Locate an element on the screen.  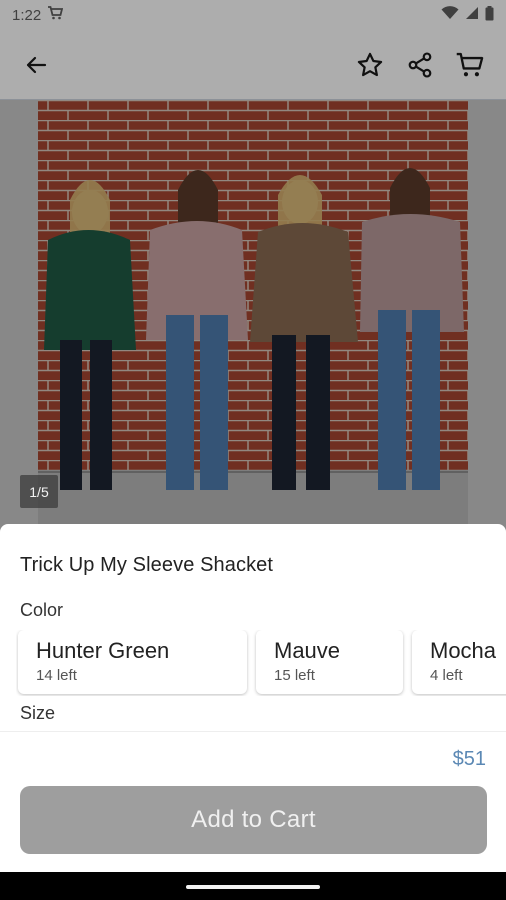
shopping-cart-icon is located at coordinates (55, 15).